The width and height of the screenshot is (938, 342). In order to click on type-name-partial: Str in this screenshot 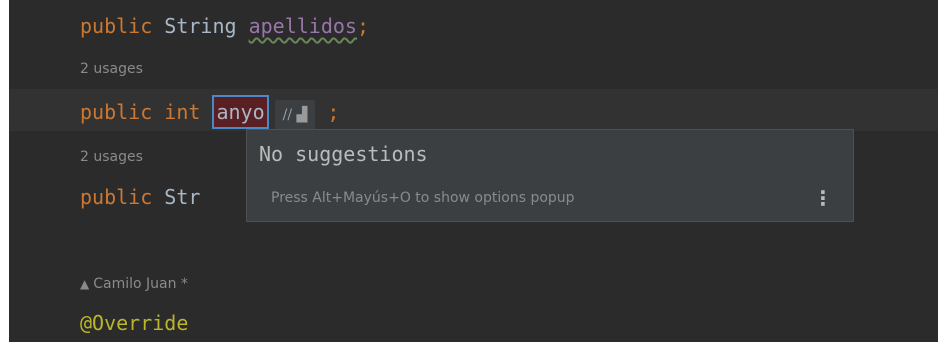, I will do `click(182, 197)`.